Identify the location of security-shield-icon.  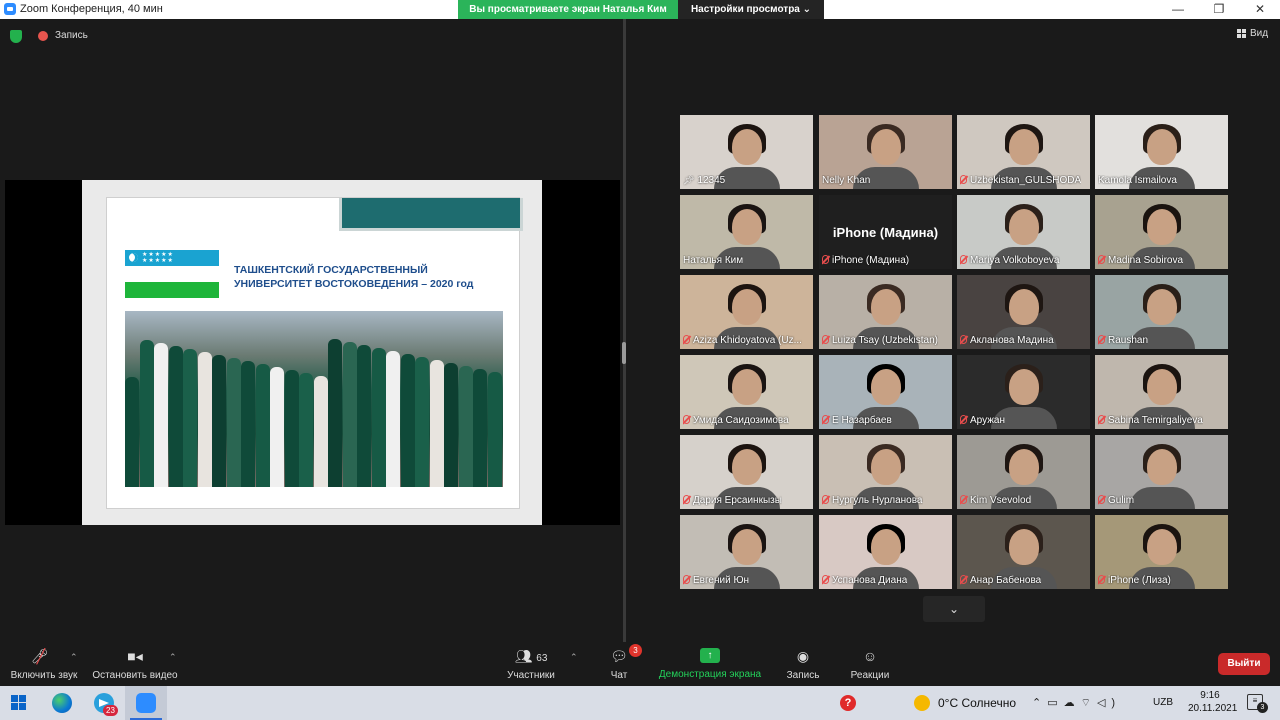
(16, 36).